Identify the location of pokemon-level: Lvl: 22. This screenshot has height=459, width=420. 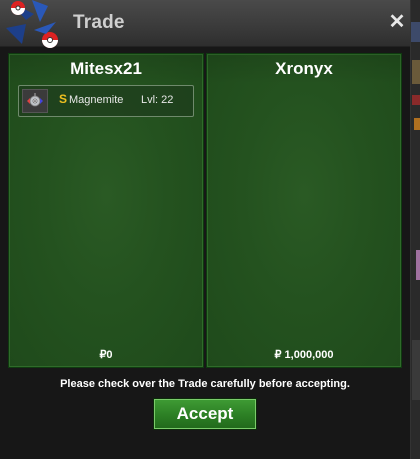
(157, 100).